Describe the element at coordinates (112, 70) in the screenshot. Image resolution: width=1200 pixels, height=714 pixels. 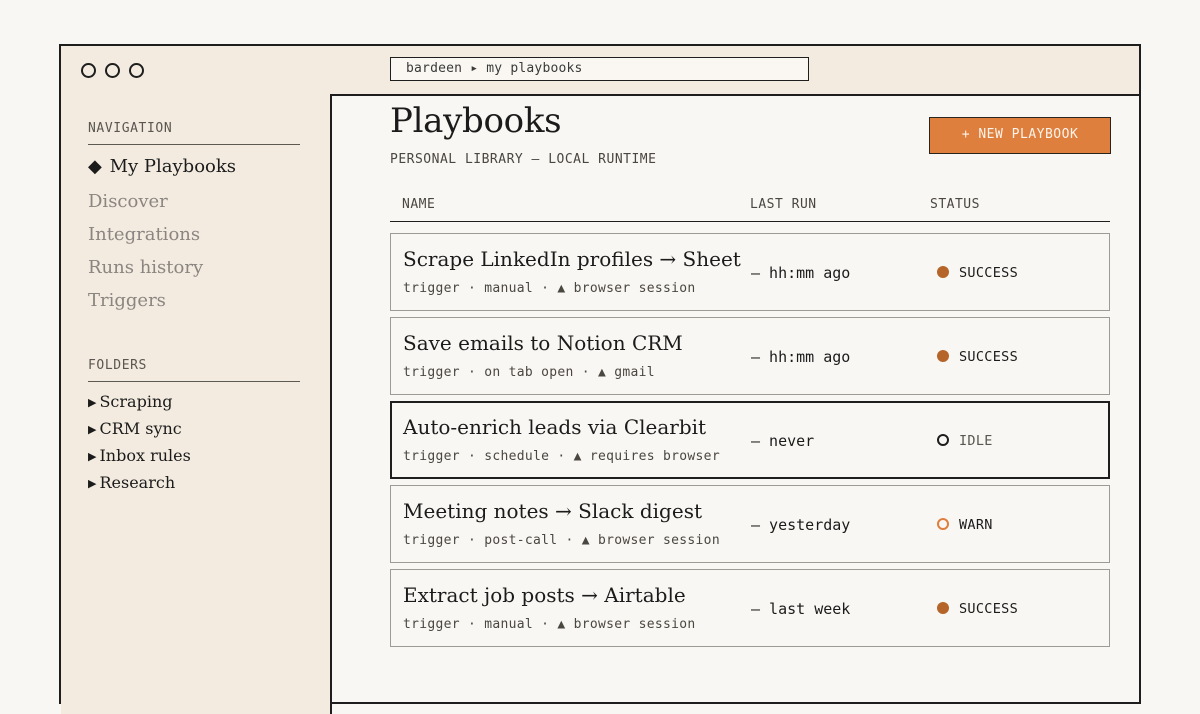
I see `window-minimize-dot` at that location.